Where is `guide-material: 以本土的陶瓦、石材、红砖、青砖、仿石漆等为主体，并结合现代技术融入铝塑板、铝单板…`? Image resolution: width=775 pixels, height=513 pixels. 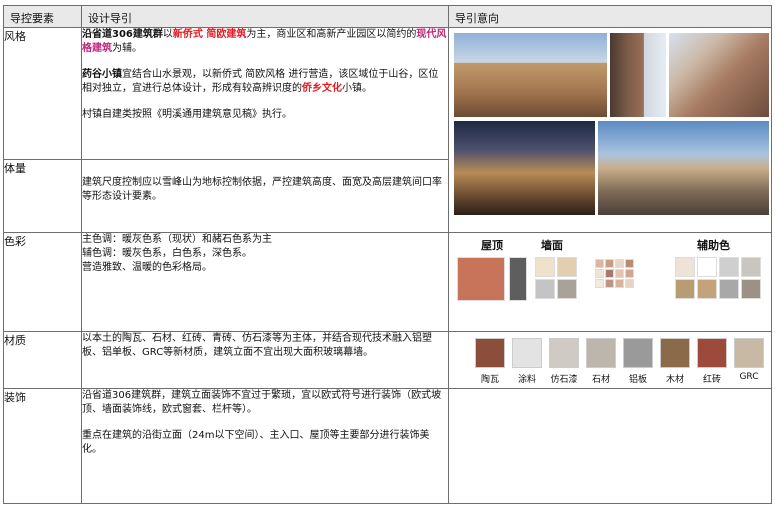 guide-material: 以本土的陶瓦、石材、红砖、青砖、仿石漆等为主体，并结合现代技术融入铝塑板、铝单板… is located at coordinates (265, 360).